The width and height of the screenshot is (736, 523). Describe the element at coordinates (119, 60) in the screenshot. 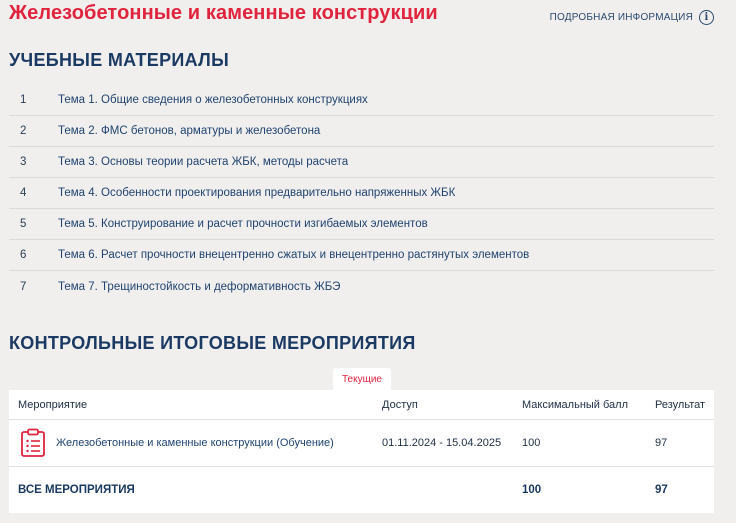

I see `materials-section-title: УЧЕБНЫЕ МАТЕРИАЛЫ` at that location.